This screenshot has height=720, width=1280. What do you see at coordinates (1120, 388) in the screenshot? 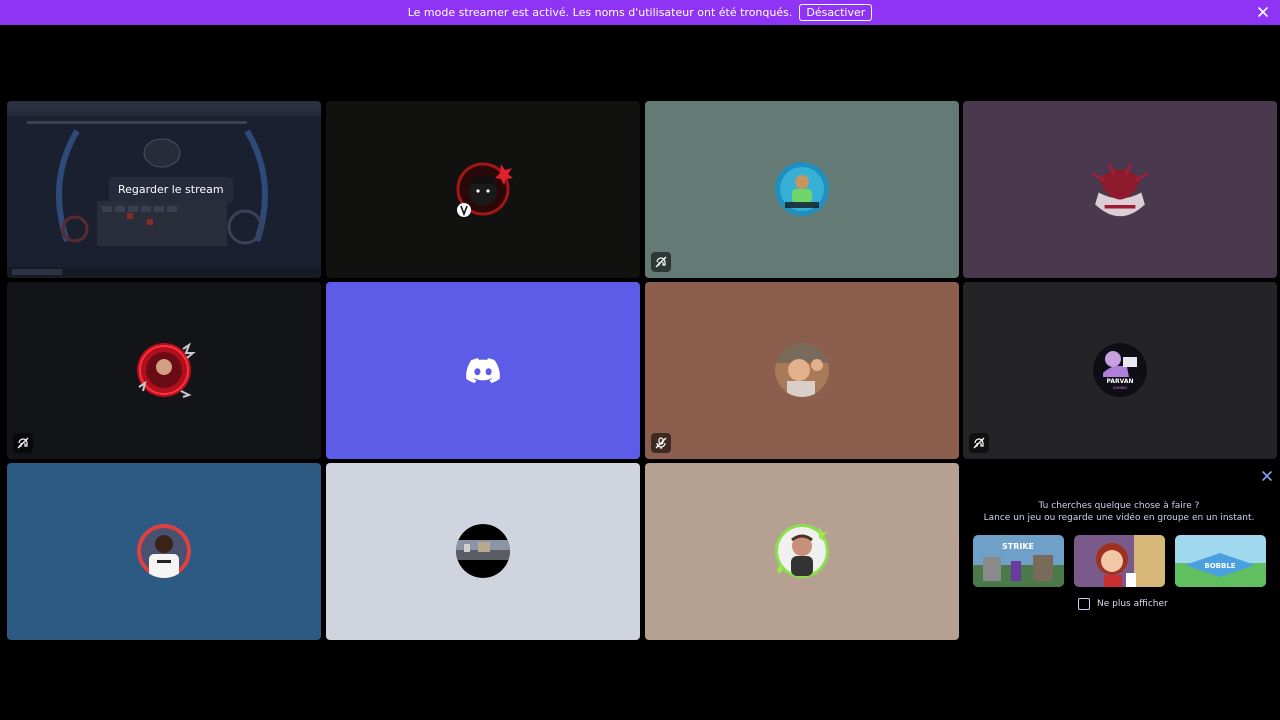
I see `svg-text: GAMING` at bounding box center [1120, 388].